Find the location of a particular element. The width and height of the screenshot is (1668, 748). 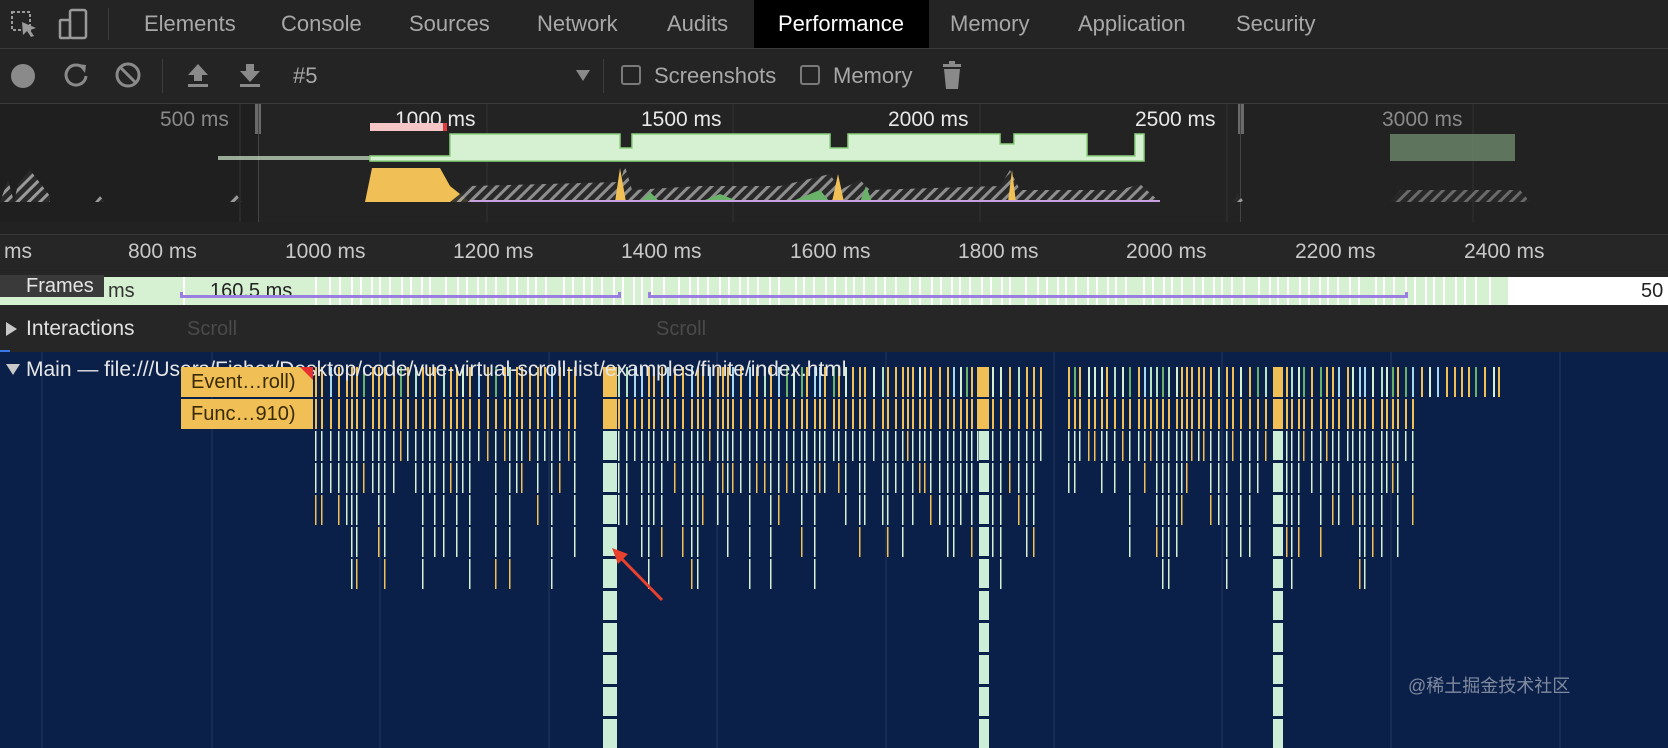

tab-security: Security is located at coordinates (1275, 24).